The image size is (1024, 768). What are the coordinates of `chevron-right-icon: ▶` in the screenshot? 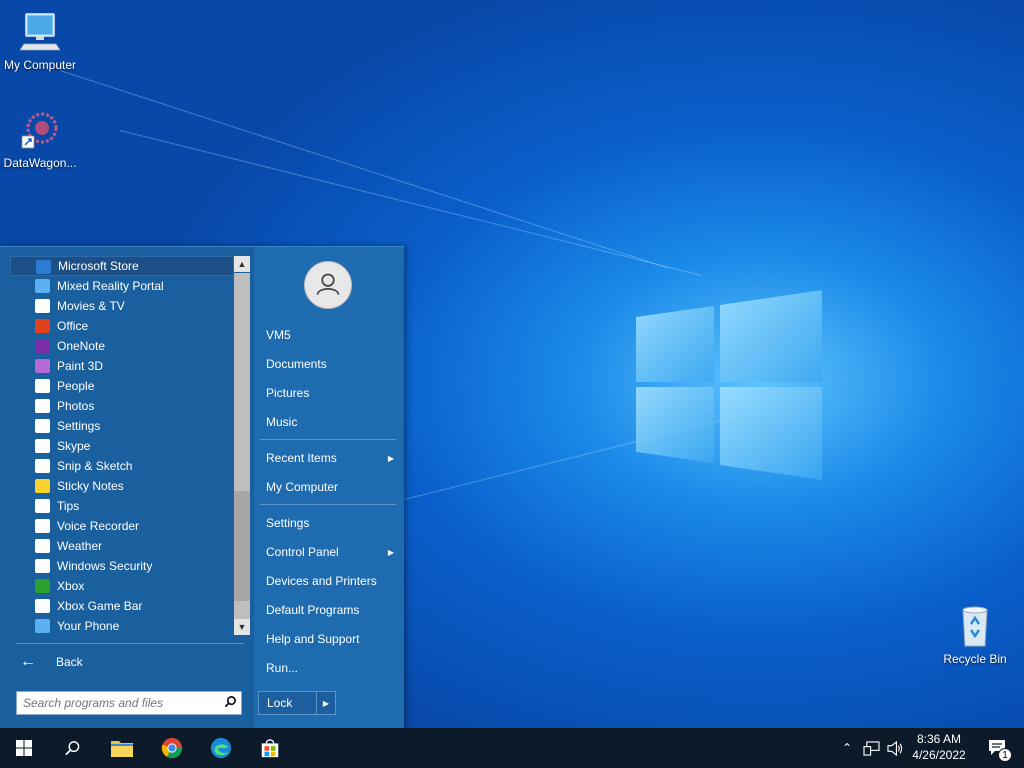 It's located at (390, 458).